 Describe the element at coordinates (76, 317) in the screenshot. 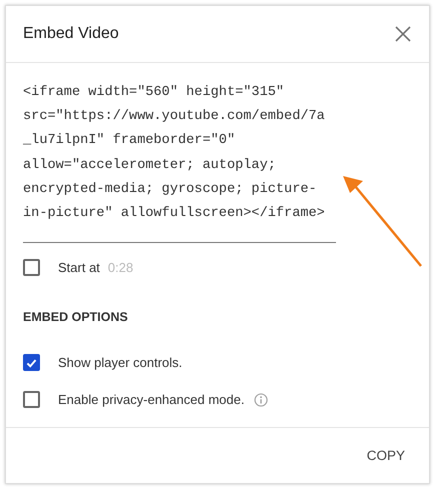

I see `section-heading: EMBED OPTIONS` at that location.